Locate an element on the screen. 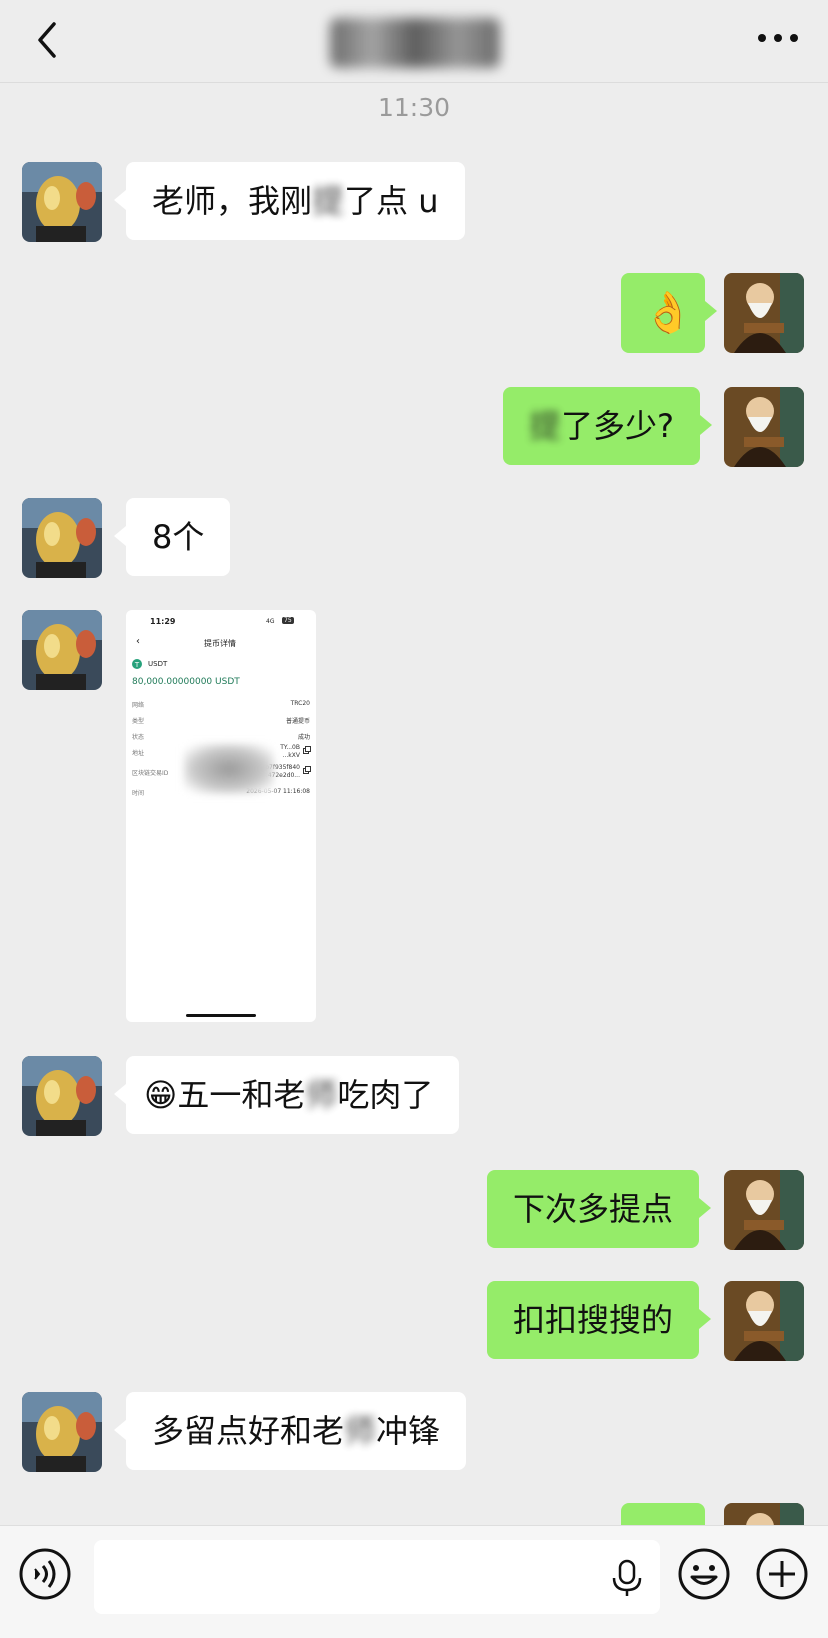  detail-value: 成功 is located at coordinates (303, 737).